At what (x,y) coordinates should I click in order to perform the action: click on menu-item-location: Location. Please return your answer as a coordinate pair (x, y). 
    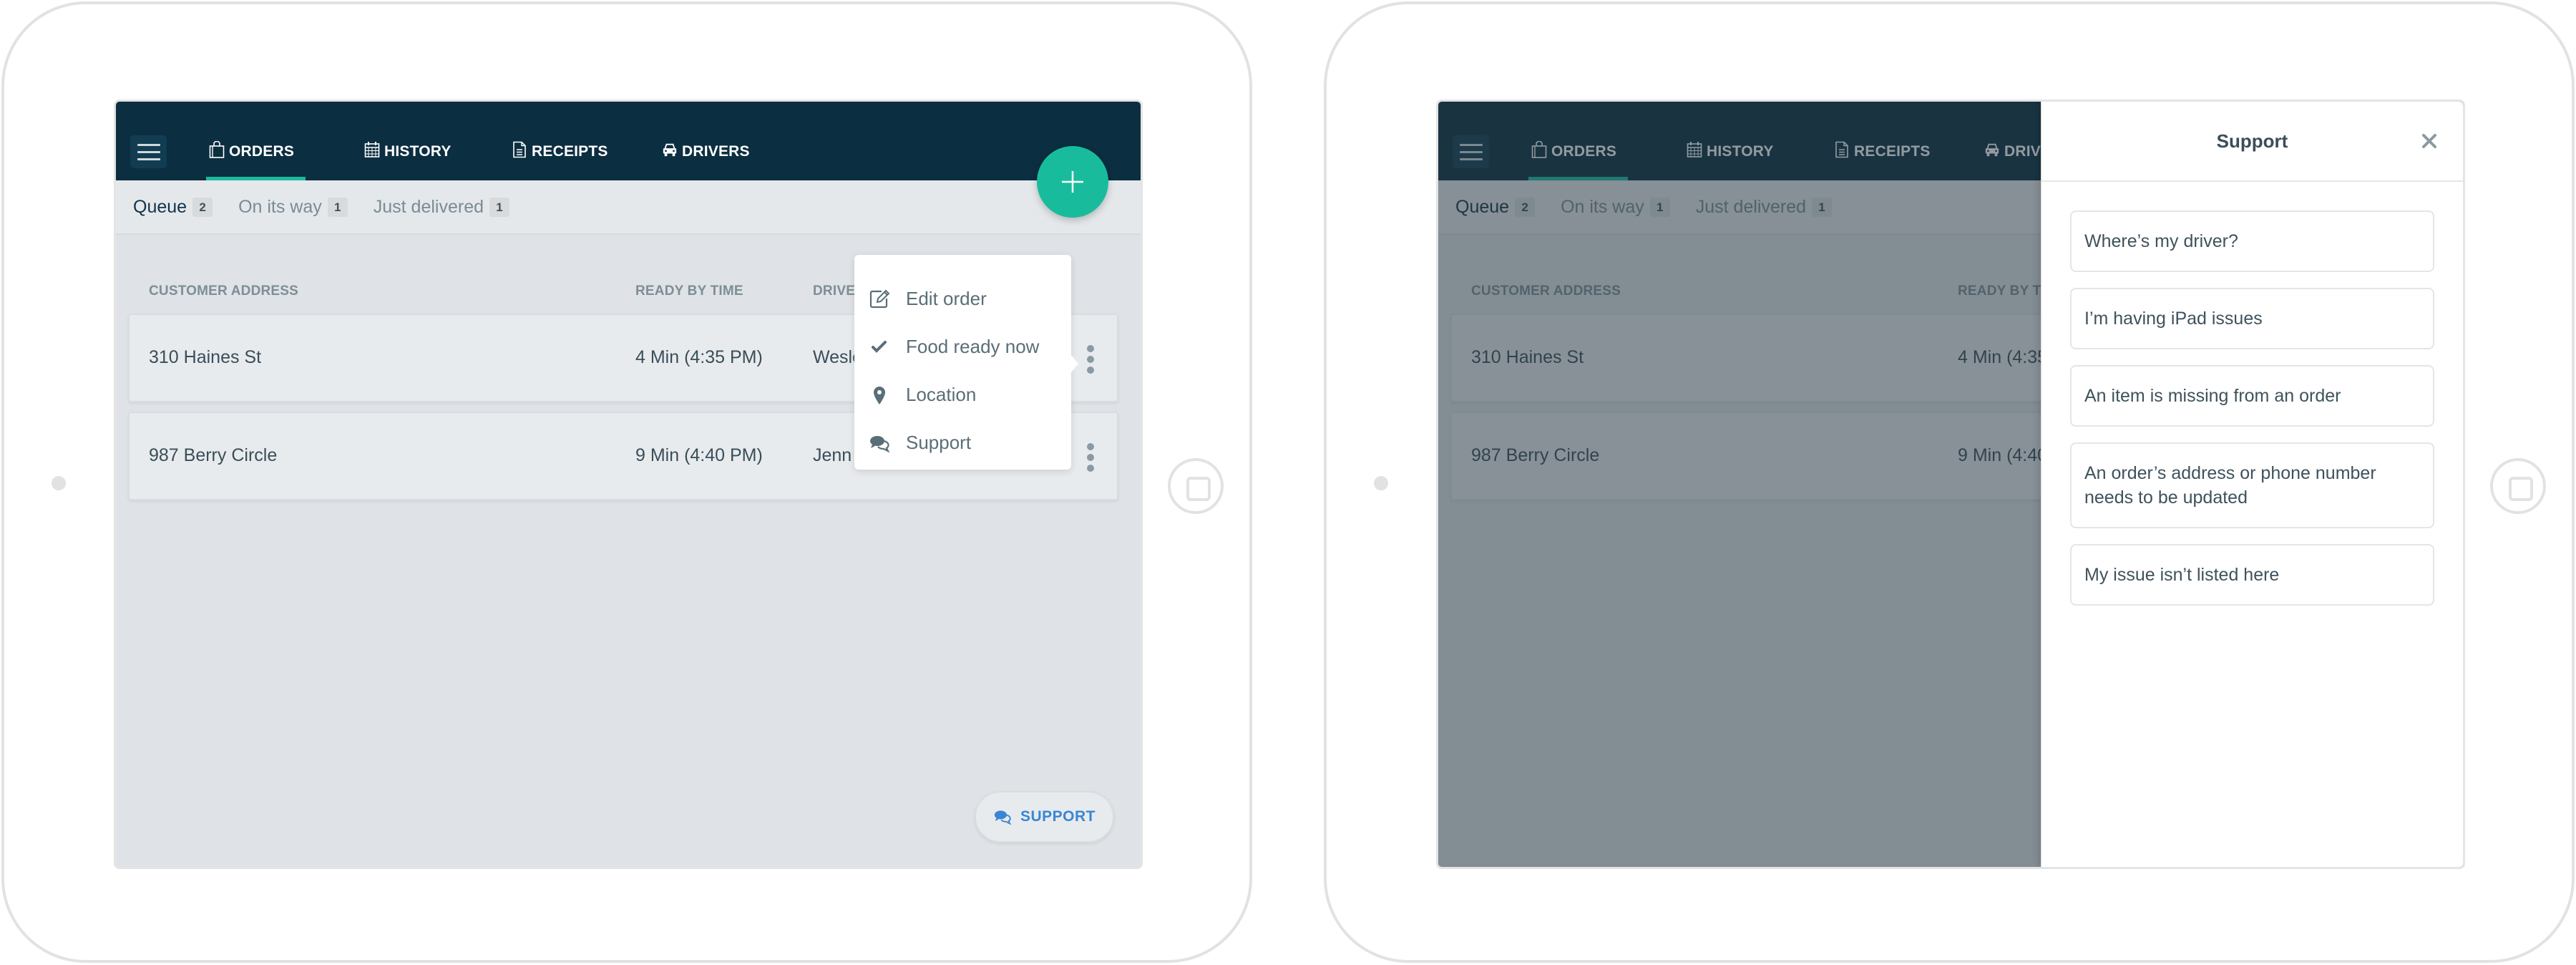
    Looking at the image, I should click on (962, 395).